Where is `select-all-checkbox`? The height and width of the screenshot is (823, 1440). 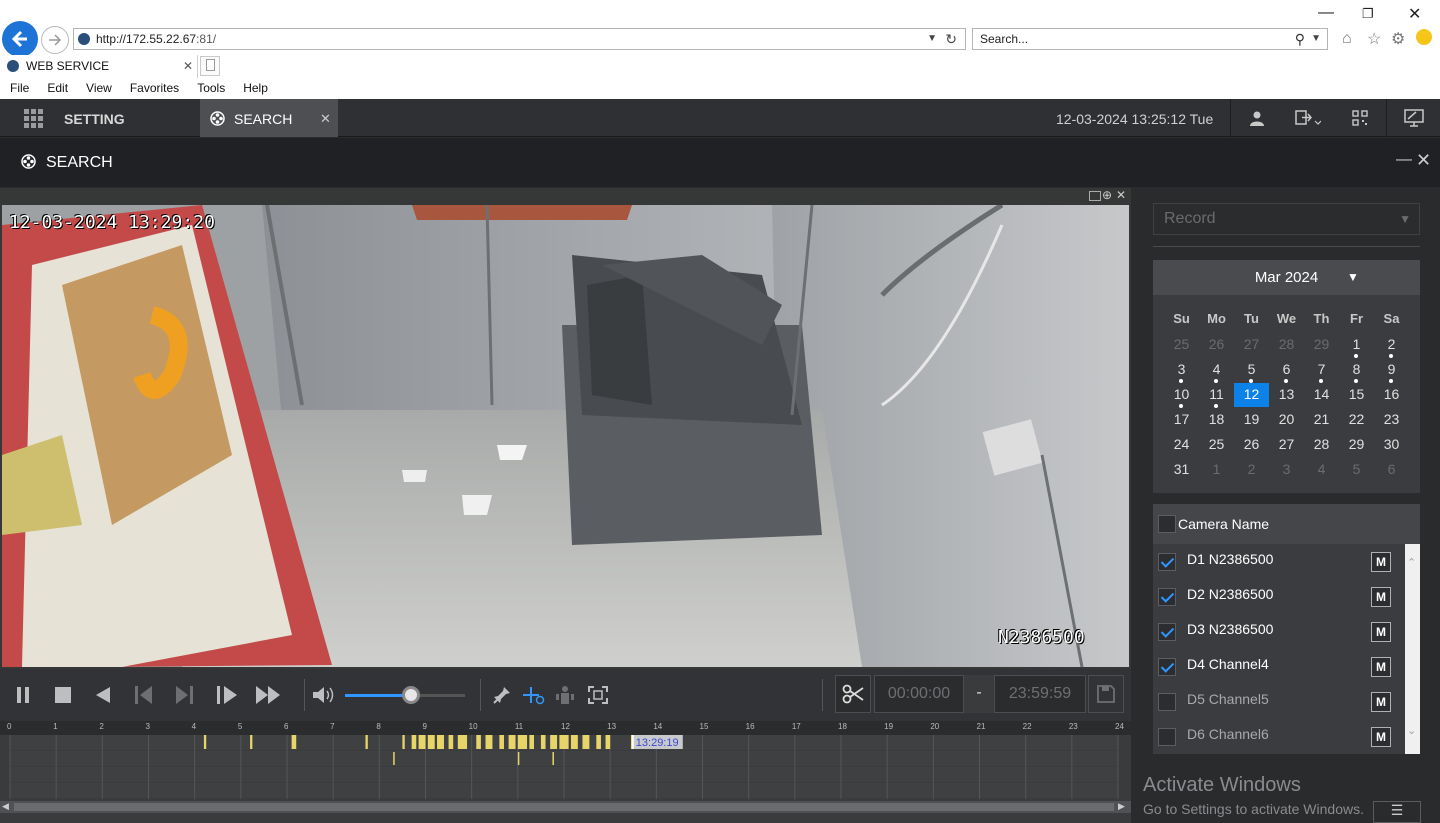 select-all-checkbox is located at coordinates (1167, 524).